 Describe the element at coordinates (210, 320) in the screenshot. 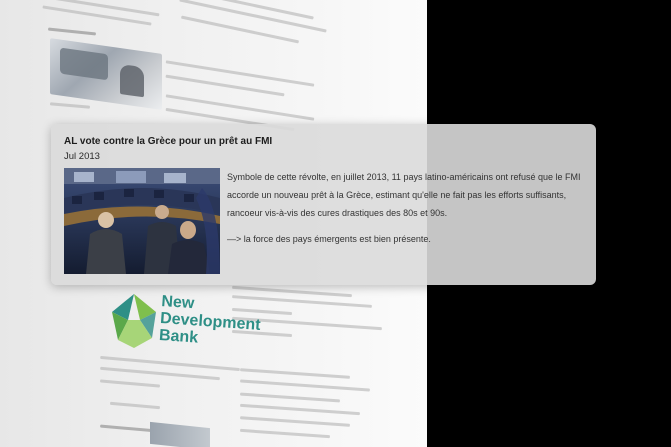

I see `ndb-logo-text: New Development Bank` at that location.